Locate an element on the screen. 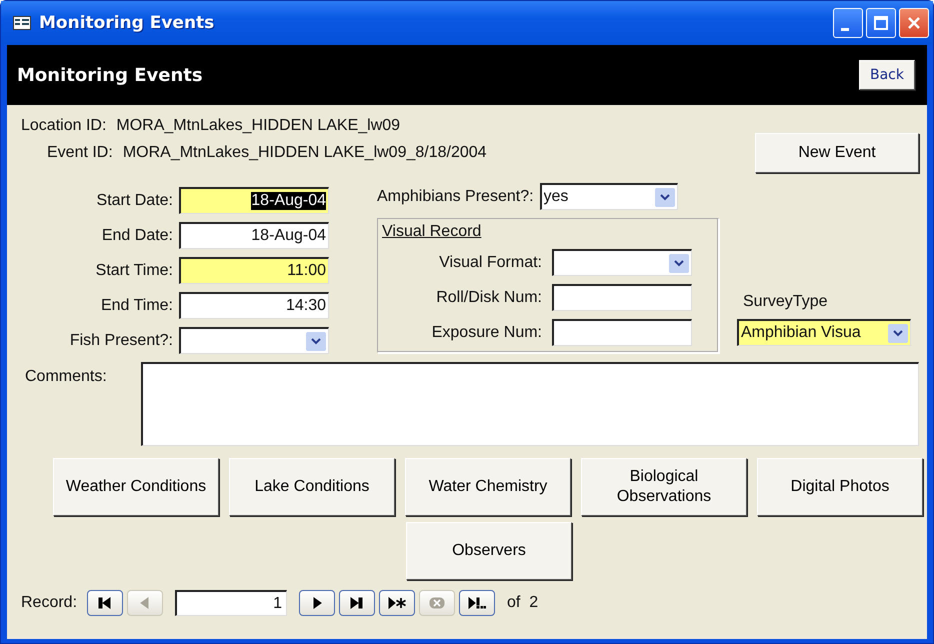 The image size is (934, 644). field-label: Start Time: is located at coordinates (133, 271).